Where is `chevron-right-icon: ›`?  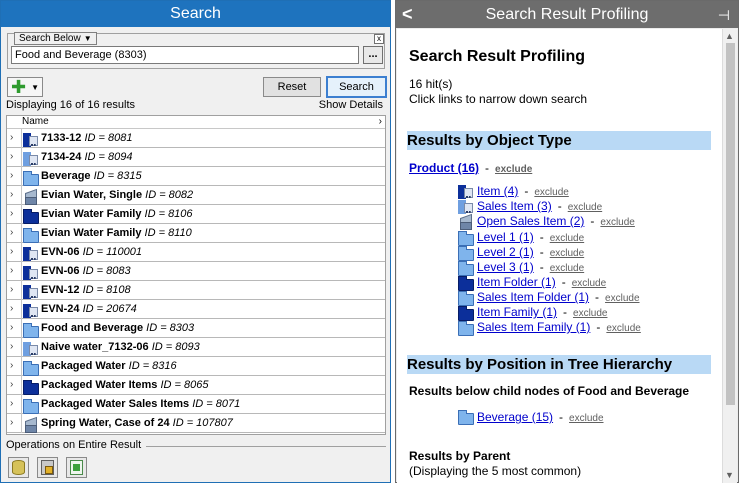 chevron-right-icon: › is located at coordinates (380, 122).